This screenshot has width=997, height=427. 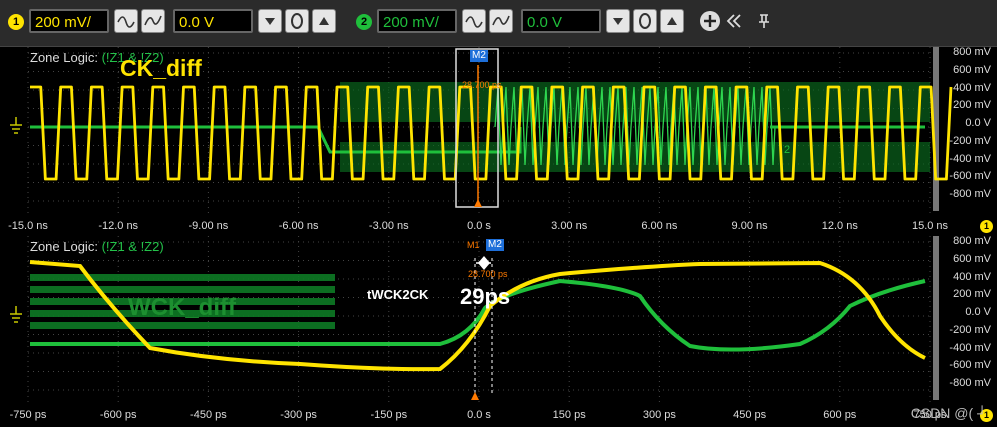 I want to click on channel-1-badge: 1, so click(x=16, y=22).